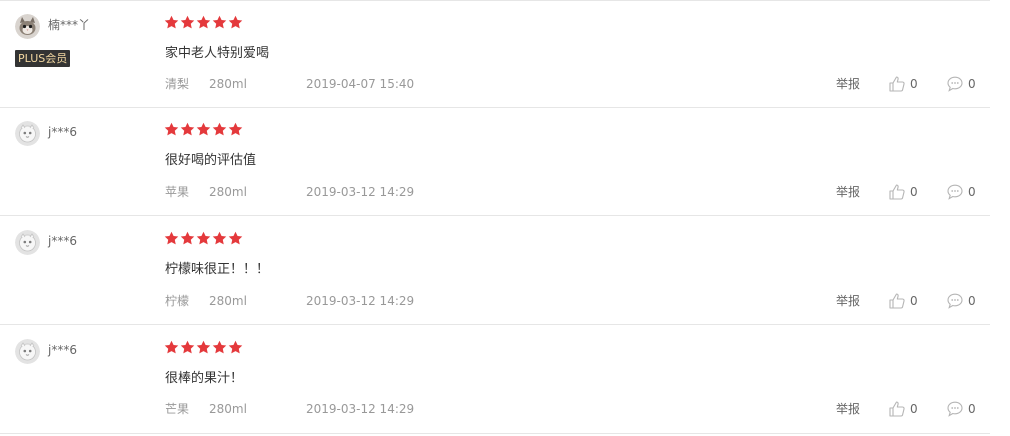  I want to click on plus-member-badge: PLUS会员, so click(43, 58).